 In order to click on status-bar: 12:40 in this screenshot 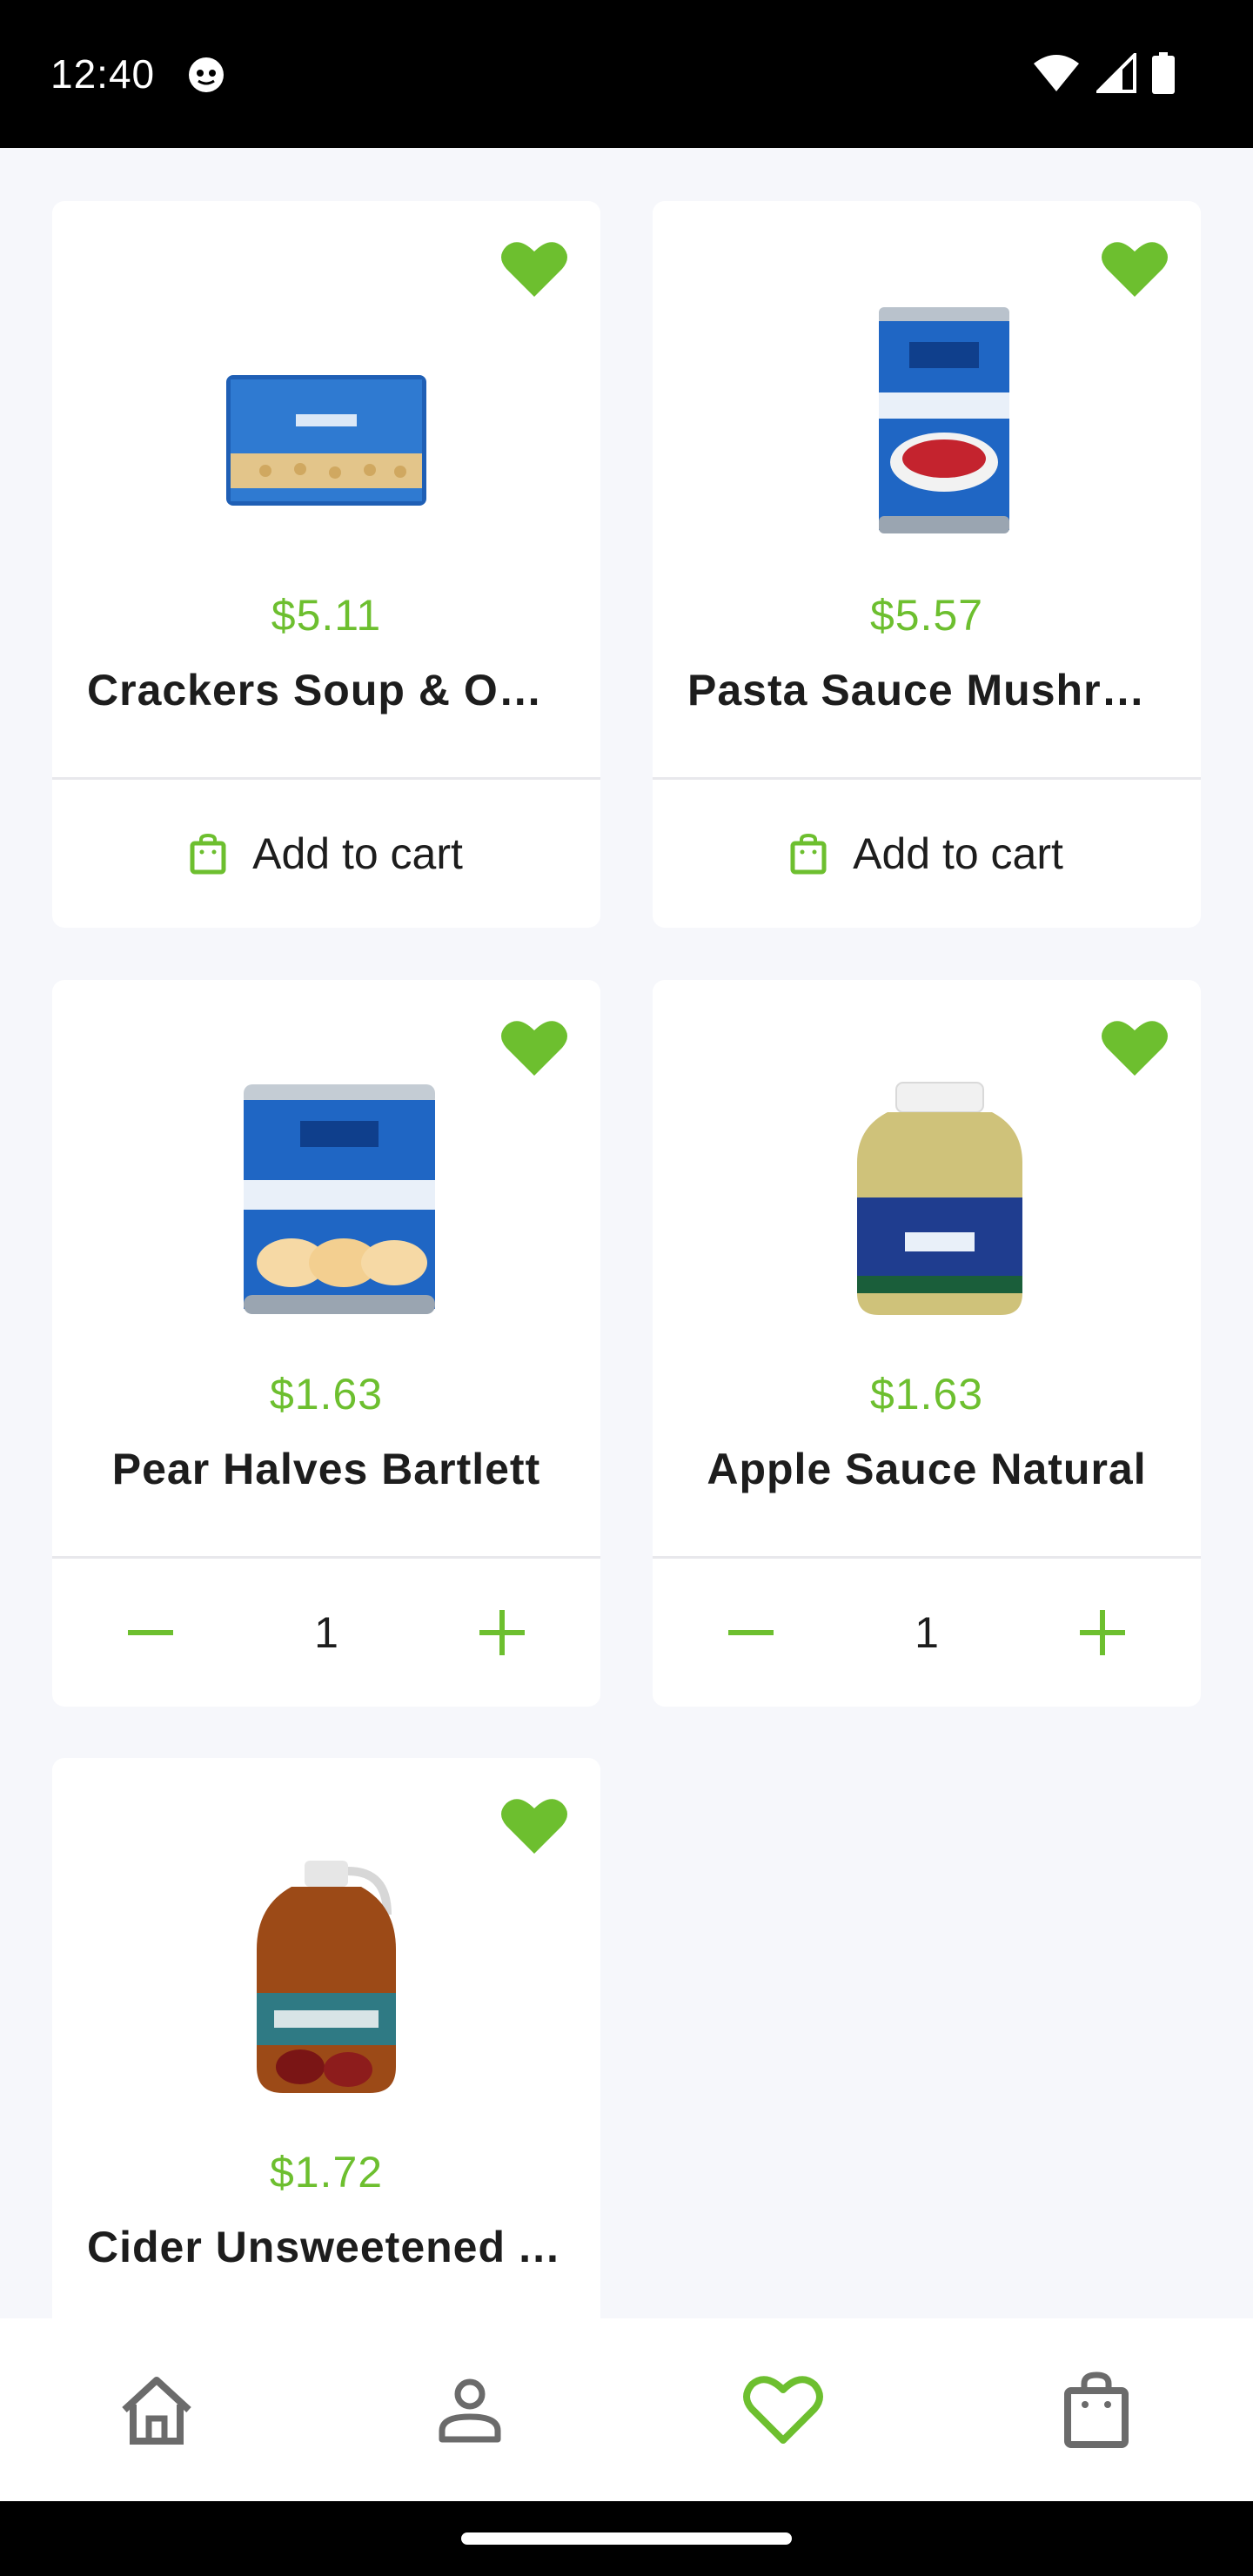, I will do `click(626, 74)`.